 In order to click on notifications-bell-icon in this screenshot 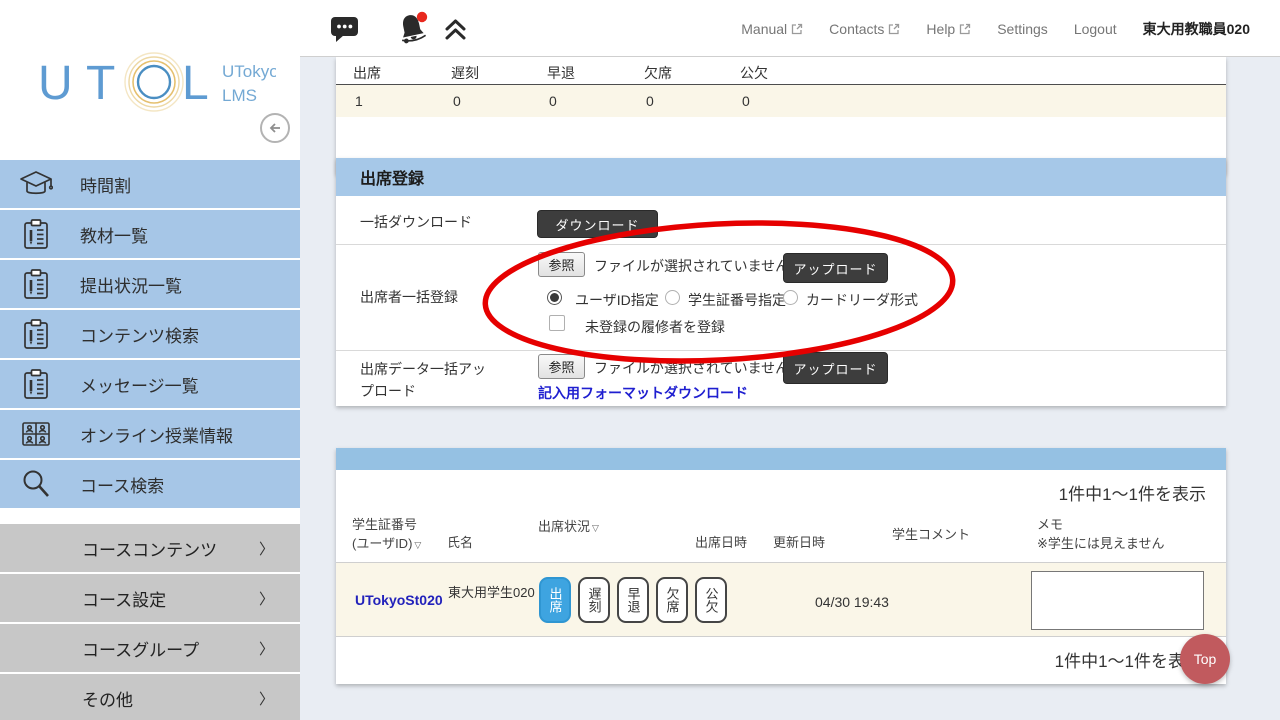, I will do `click(413, 28)`.